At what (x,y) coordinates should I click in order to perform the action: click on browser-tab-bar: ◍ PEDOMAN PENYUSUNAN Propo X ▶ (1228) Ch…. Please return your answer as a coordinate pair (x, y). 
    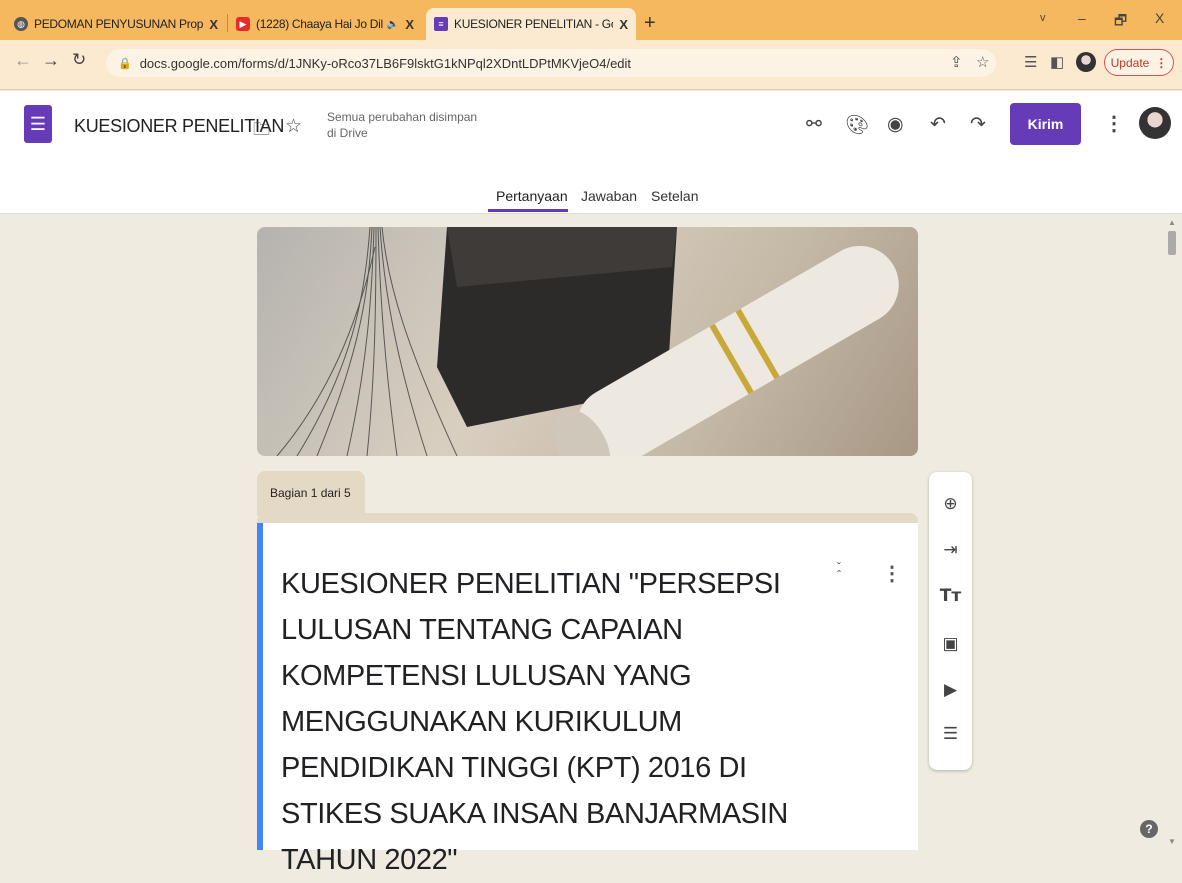
    Looking at the image, I should click on (591, 20).